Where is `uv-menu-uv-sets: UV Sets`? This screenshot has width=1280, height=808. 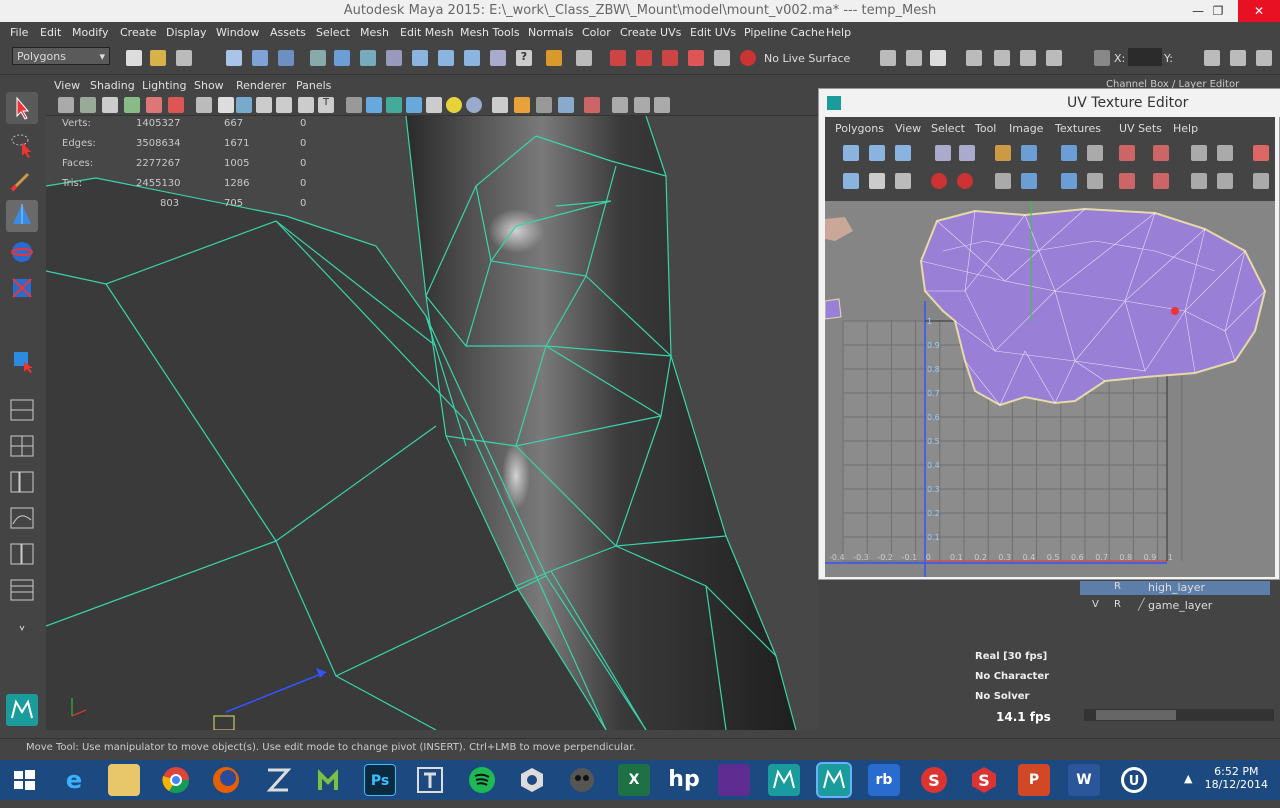
uv-menu-uv-sets: UV Sets is located at coordinates (1140, 128).